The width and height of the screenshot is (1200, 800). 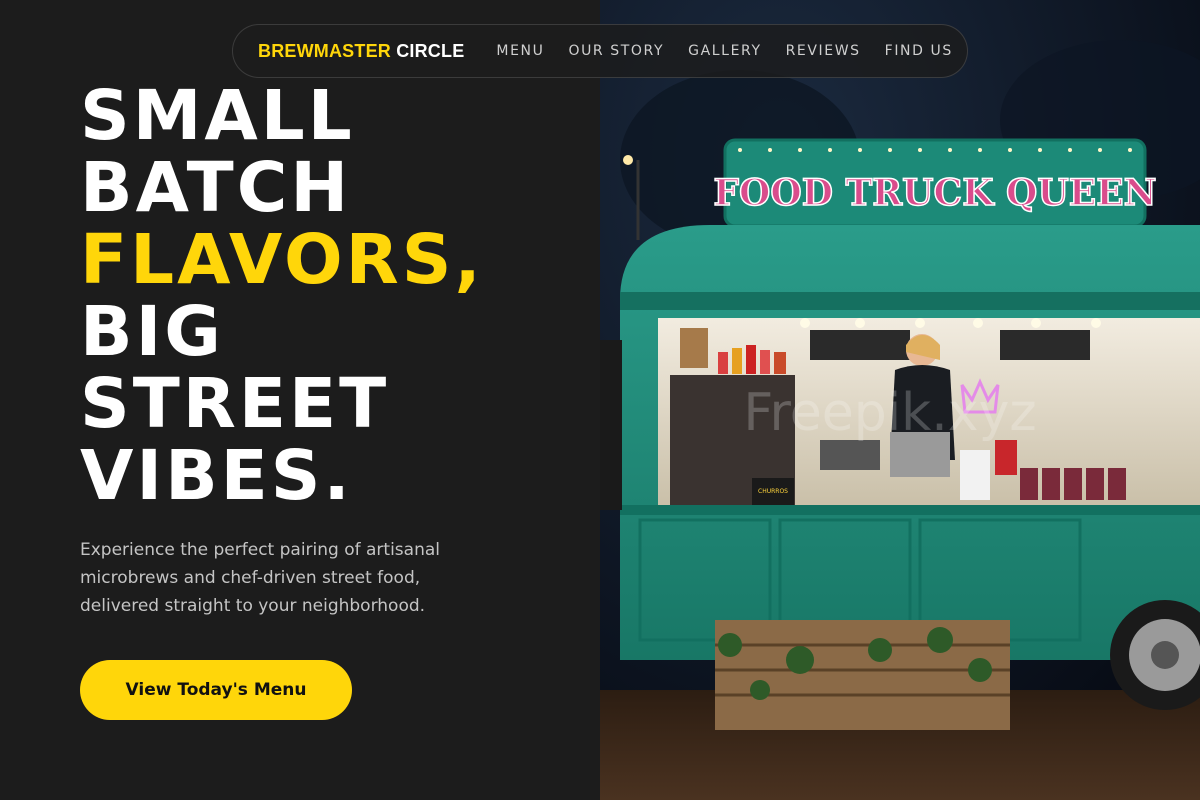 What do you see at coordinates (889, 413) in the screenshot?
I see `watermark-text: Freepik.xyz` at bounding box center [889, 413].